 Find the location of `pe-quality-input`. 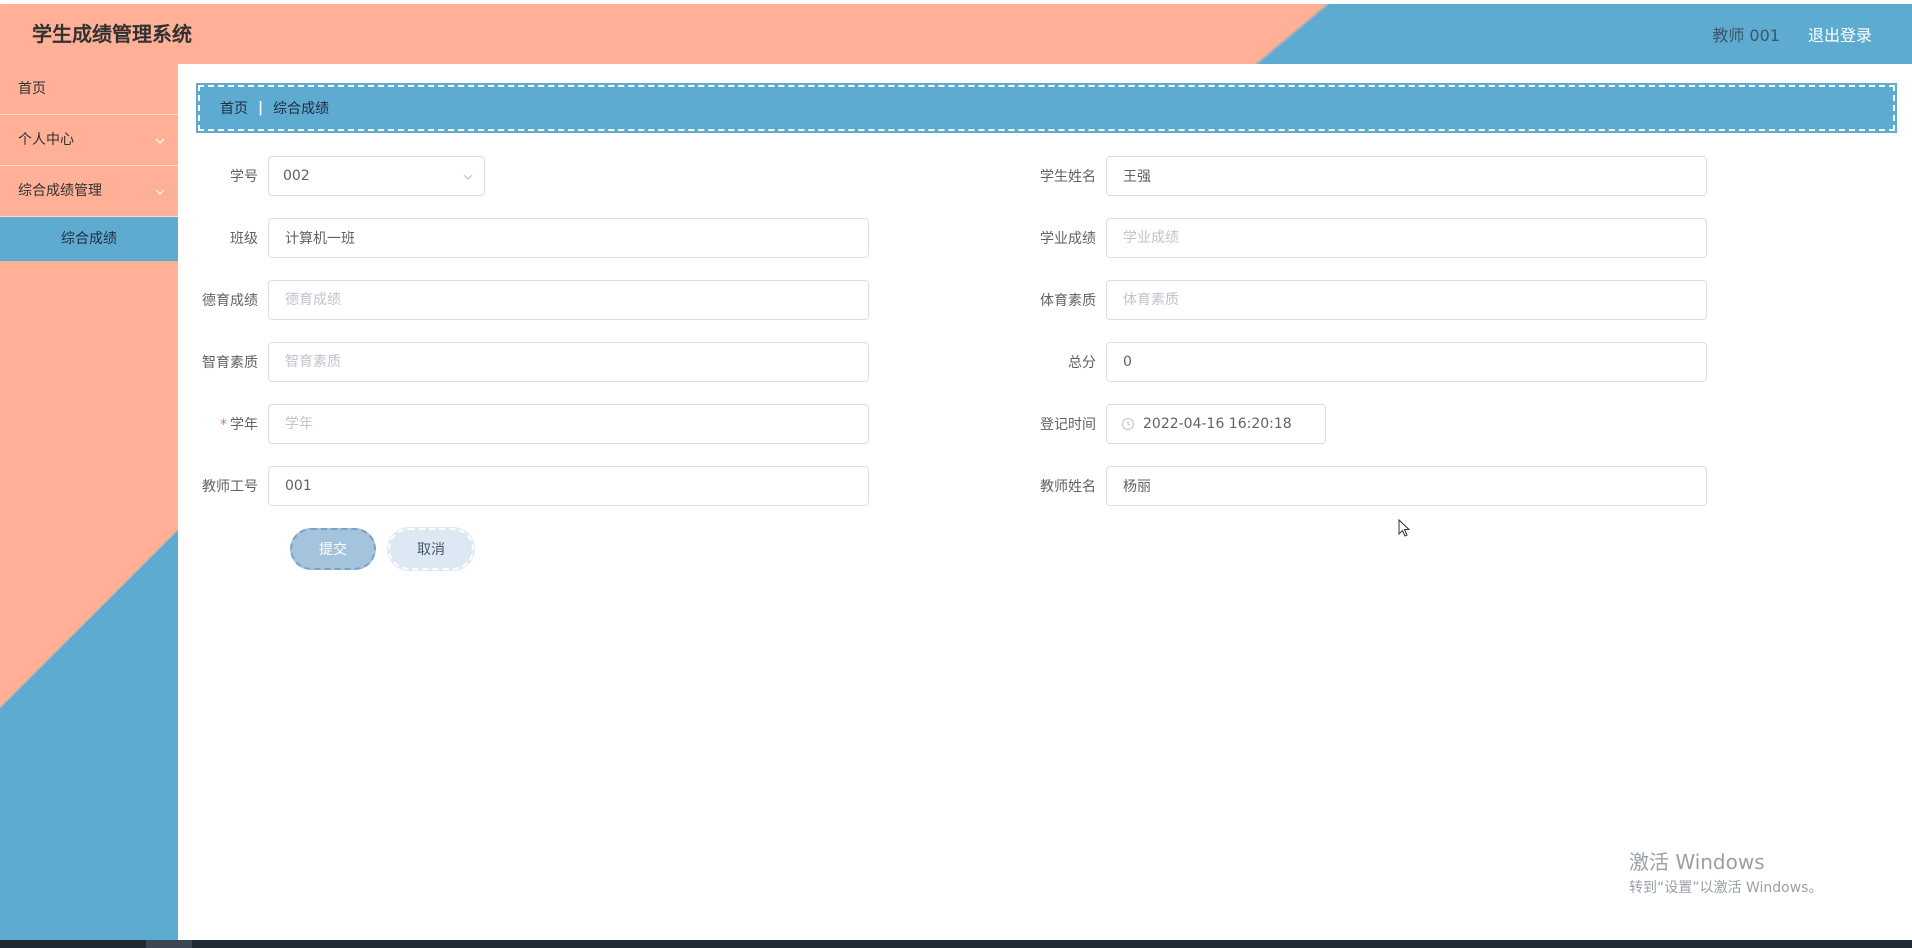

pe-quality-input is located at coordinates (1406, 300).